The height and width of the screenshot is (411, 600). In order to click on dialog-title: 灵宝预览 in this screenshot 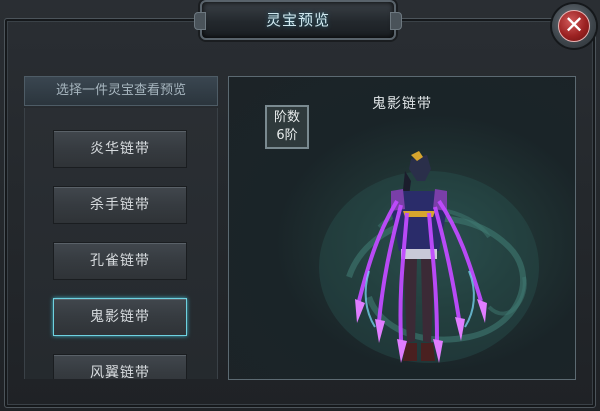, I will do `click(297, 20)`.